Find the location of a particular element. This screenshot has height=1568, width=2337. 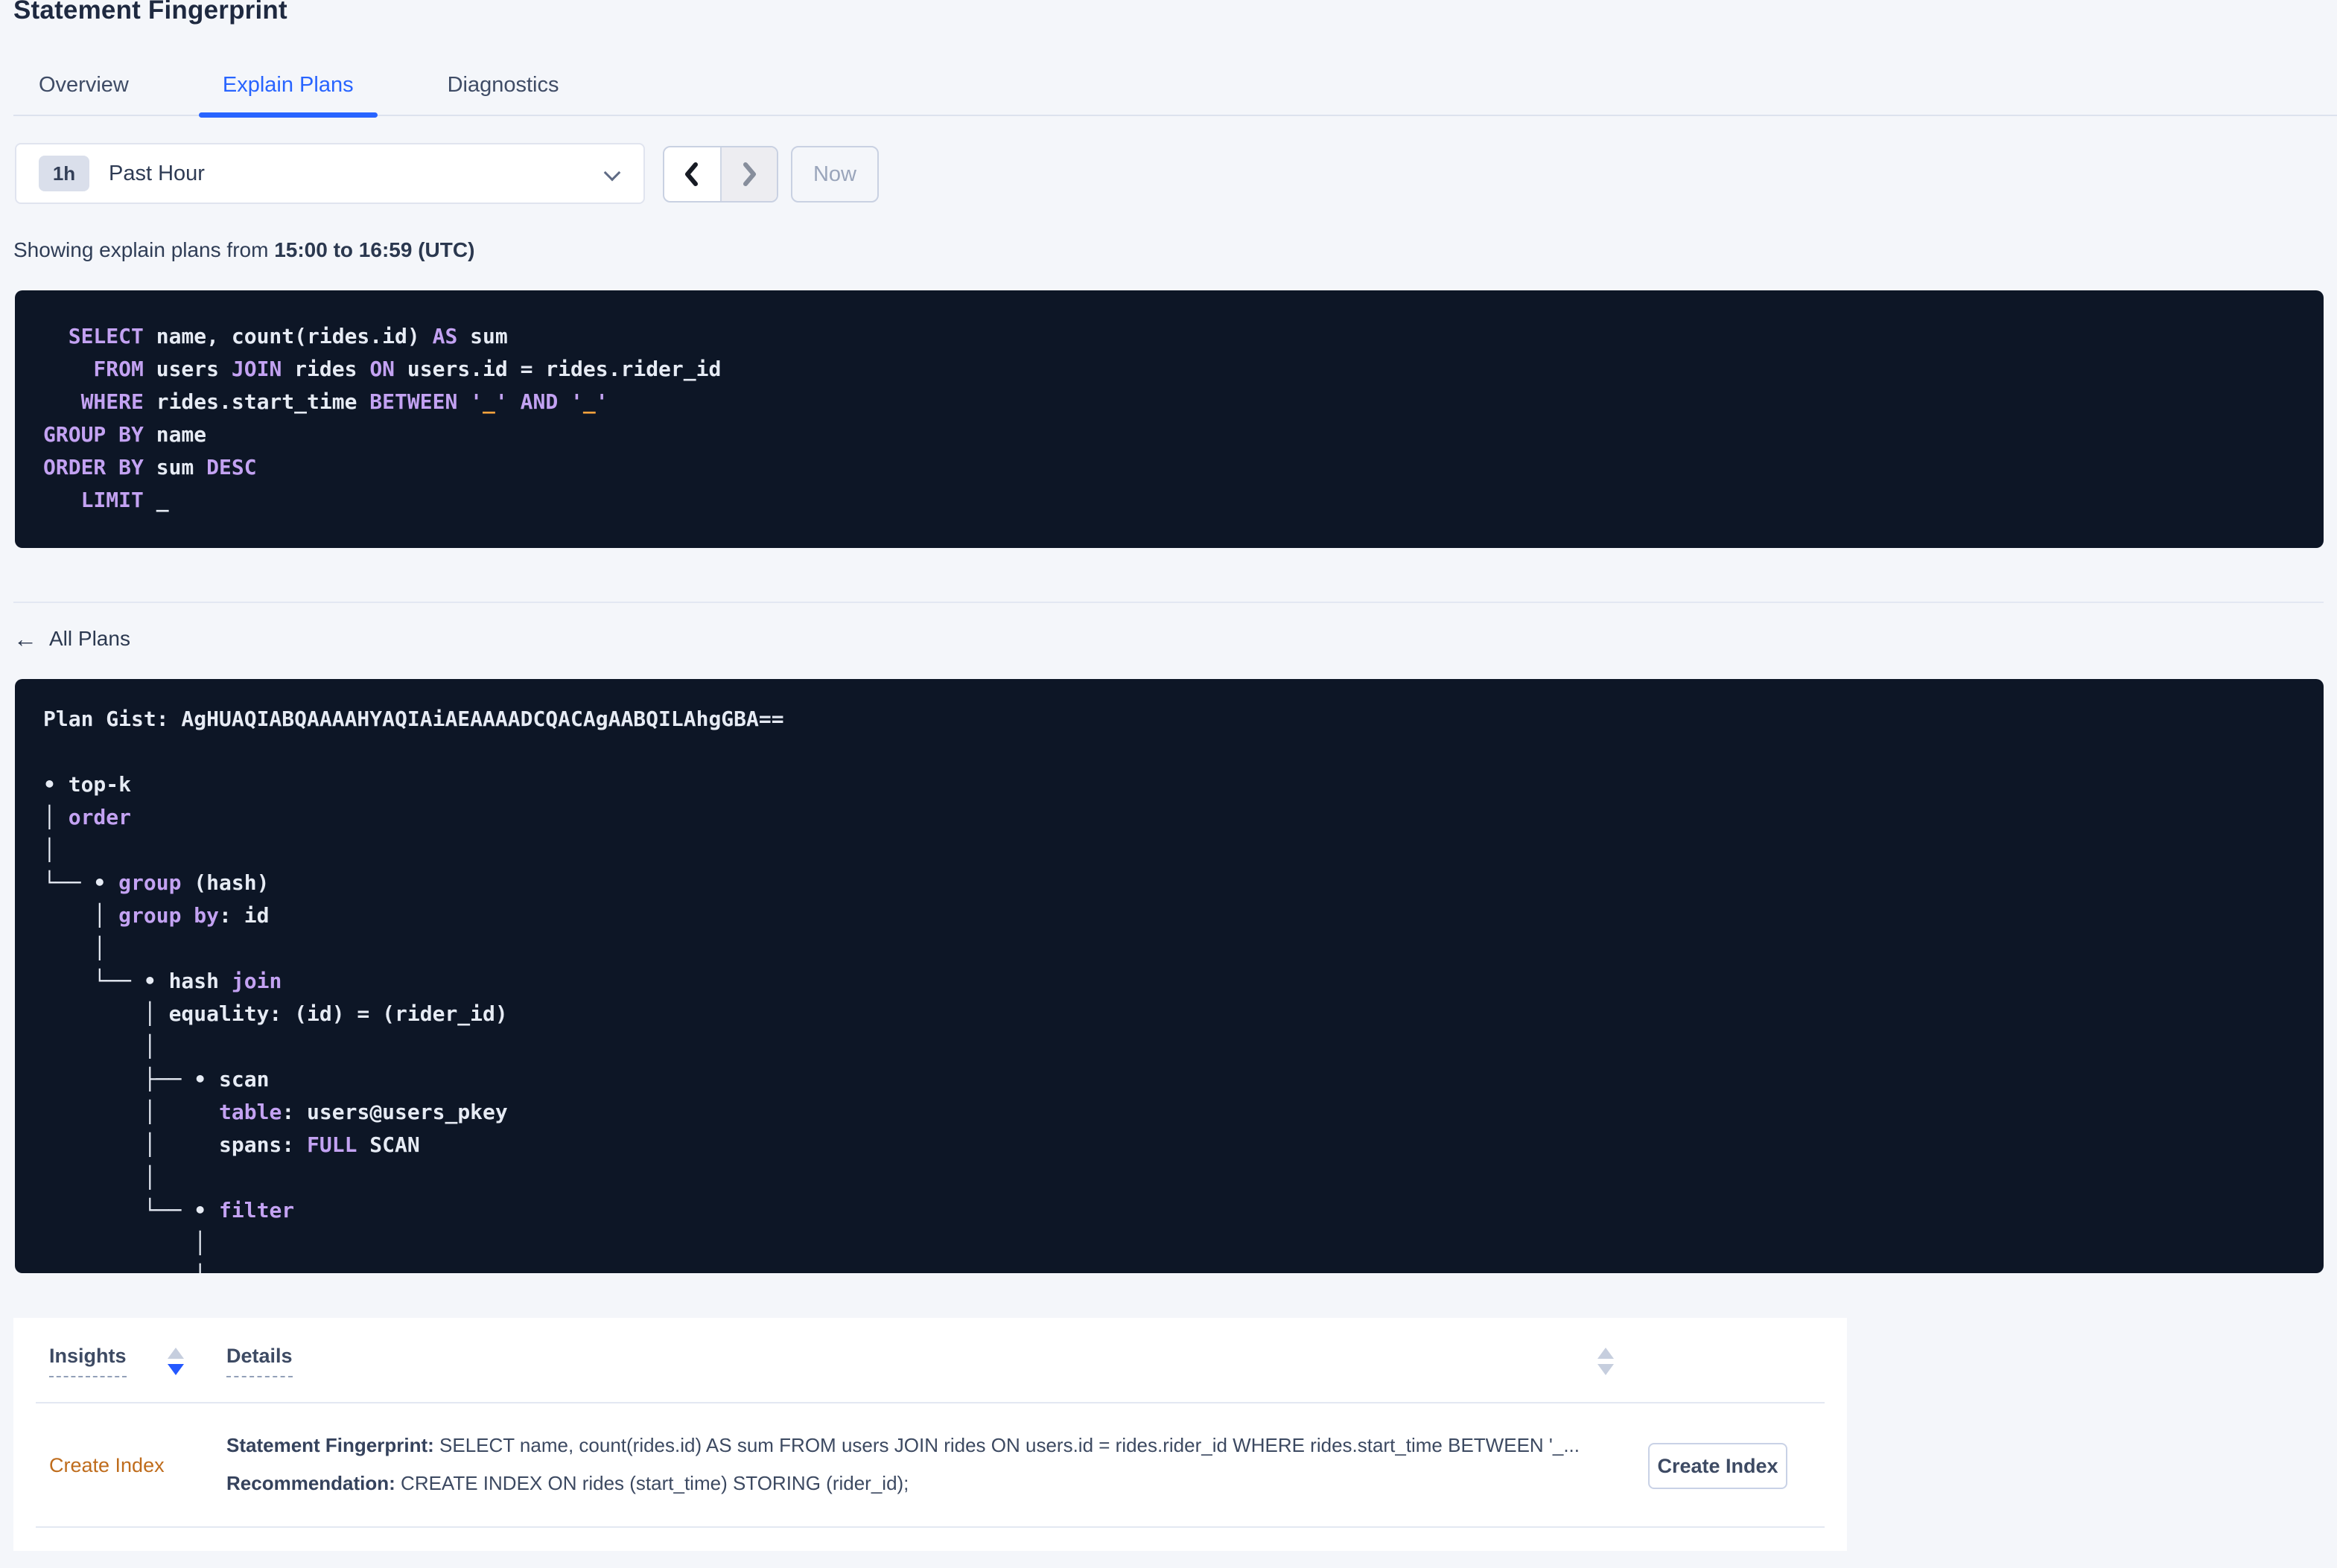

tab-overview: Overview is located at coordinates (84, 85).